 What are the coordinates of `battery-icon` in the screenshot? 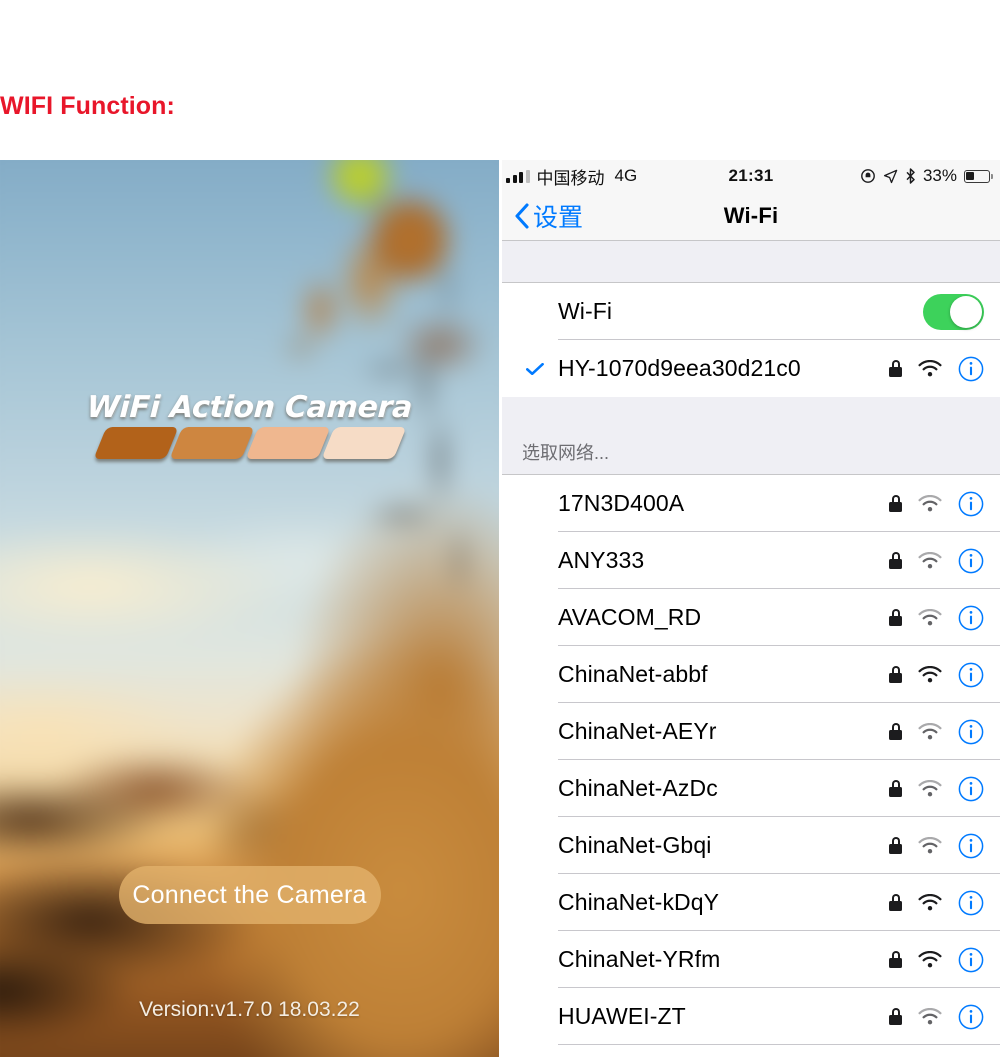 It's located at (979, 176).